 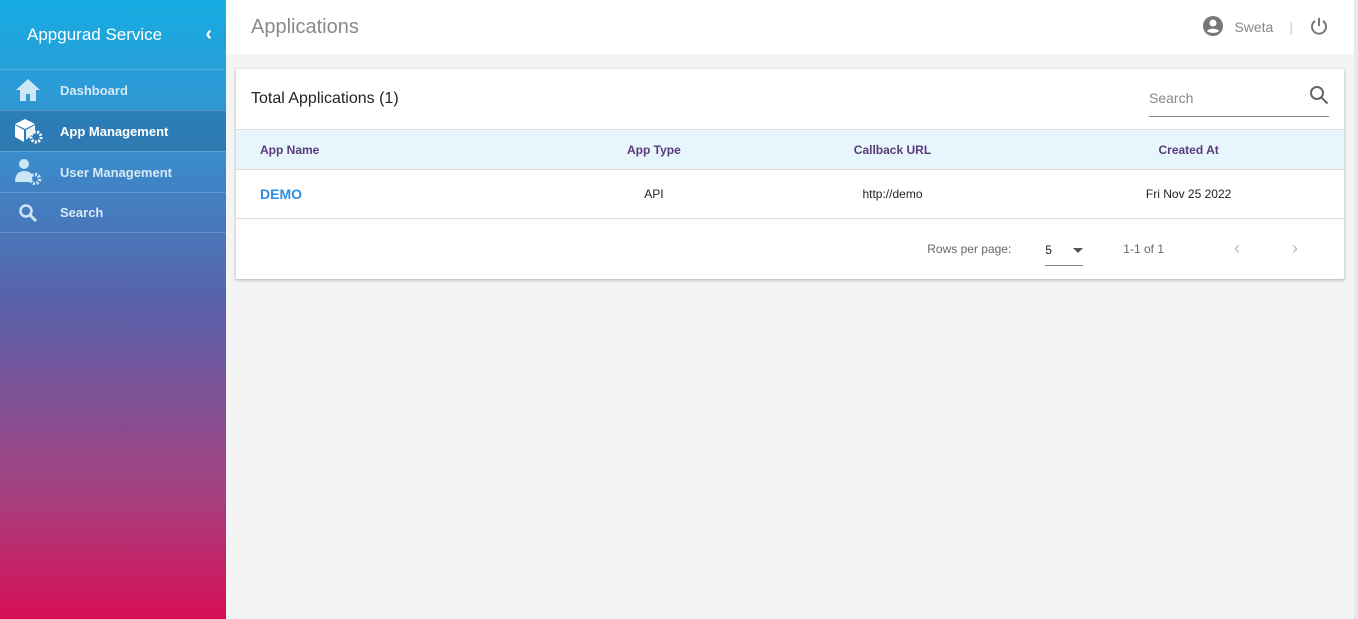 I want to click on search-box, so click(x=1239, y=99).